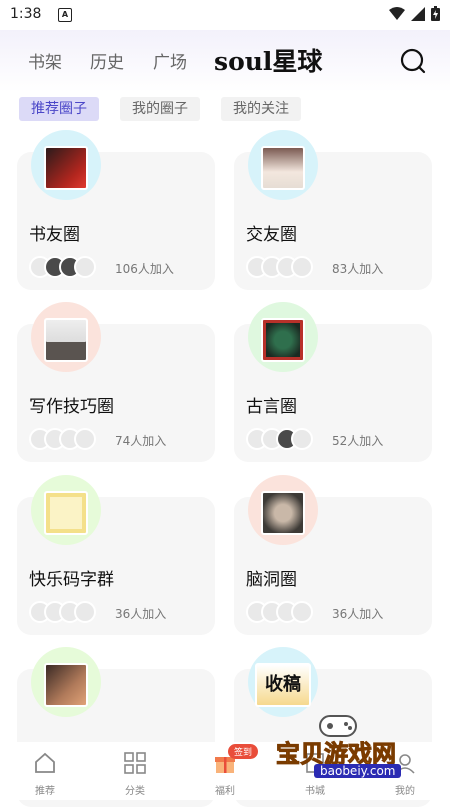 The width and height of the screenshot is (450, 807). Describe the element at coordinates (65, 15) in the screenshot. I see `notification-a-icon: A` at that location.